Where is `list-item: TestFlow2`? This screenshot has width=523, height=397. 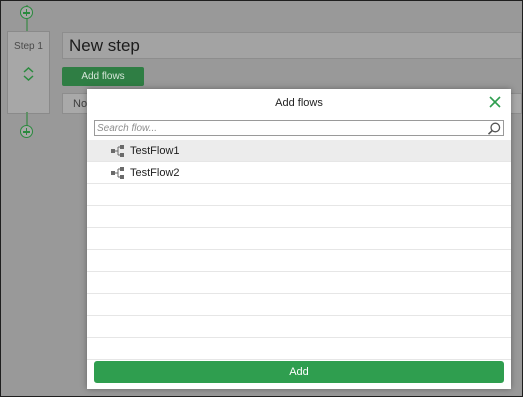
list-item: TestFlow2 is located at coordinates (299, 173).